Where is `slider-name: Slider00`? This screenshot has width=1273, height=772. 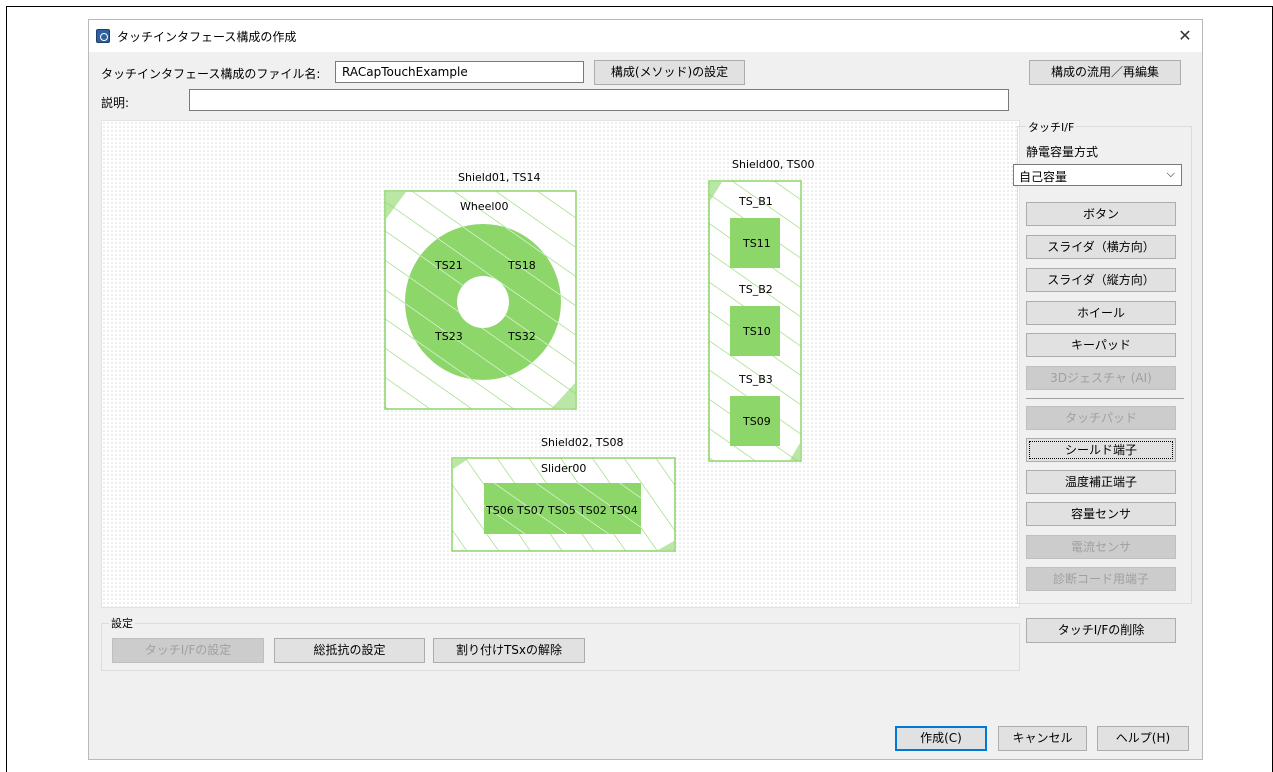 slider-name: Slider00 is located at coordinates (563, 468).